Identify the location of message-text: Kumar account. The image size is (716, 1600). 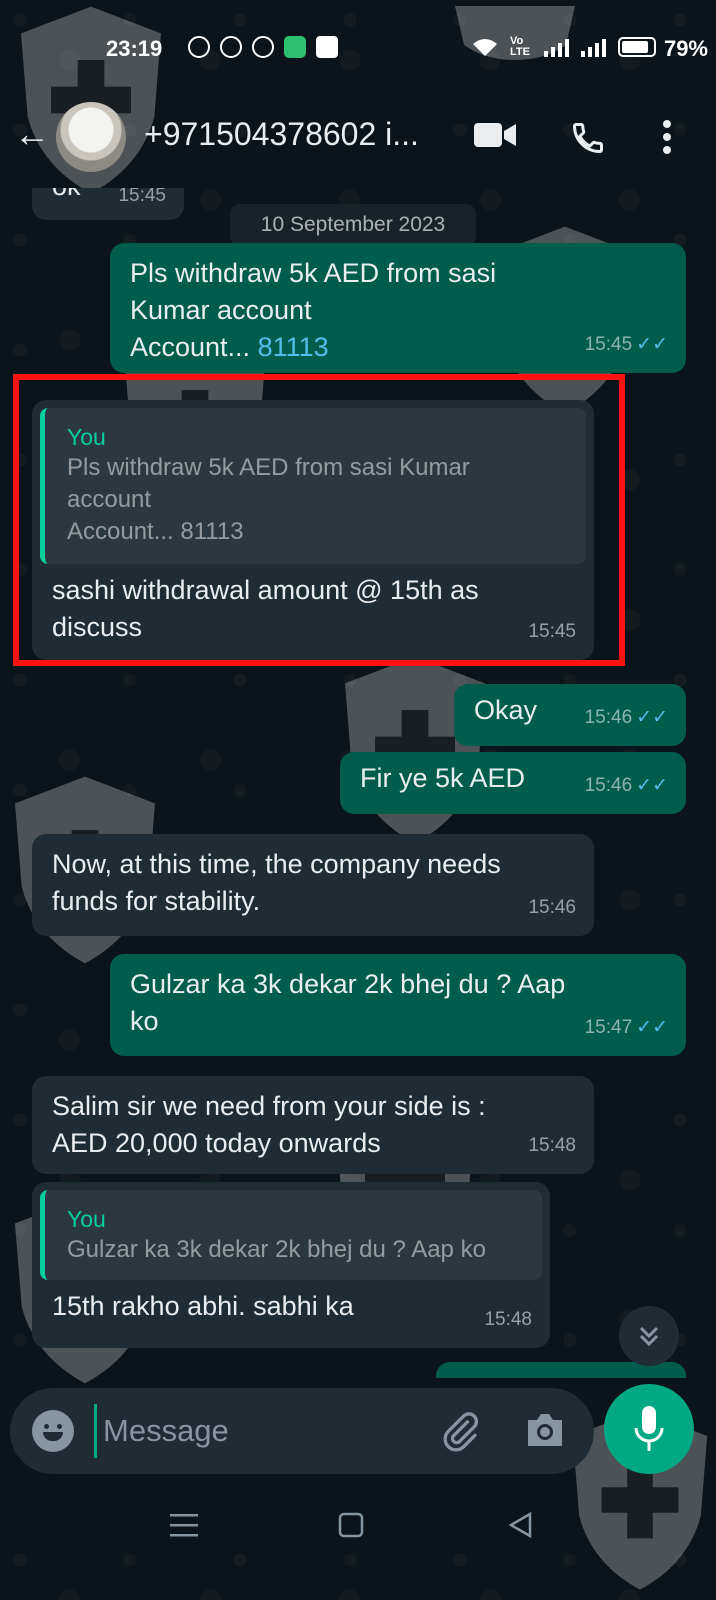
(221, 310).